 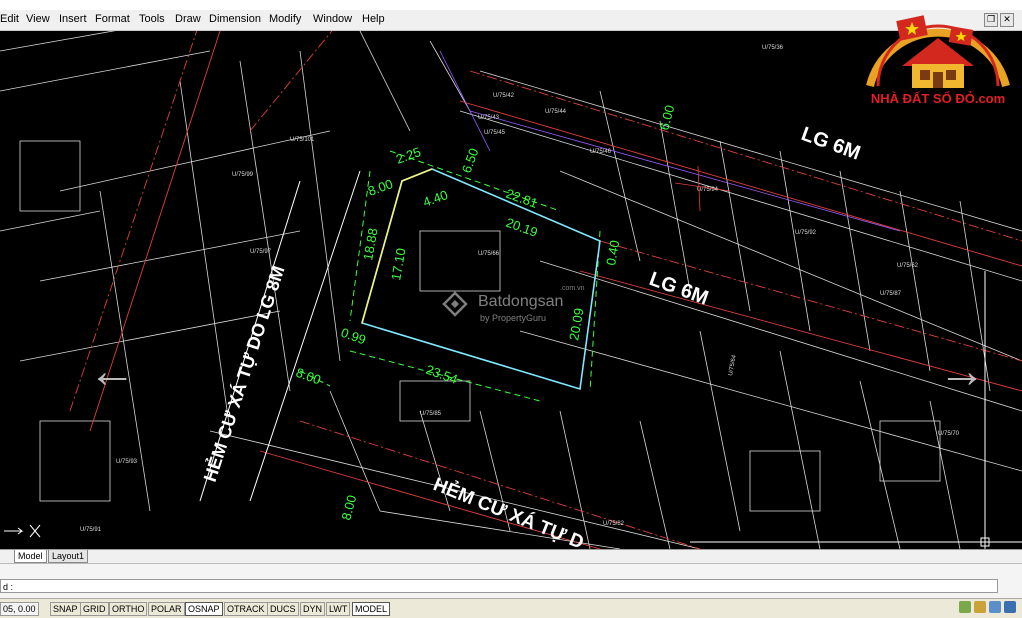 What do you see at coordinates (112, 372) in the screenshot?
I see `arrow-left-icon: ←` at bounding box center [112, 372].